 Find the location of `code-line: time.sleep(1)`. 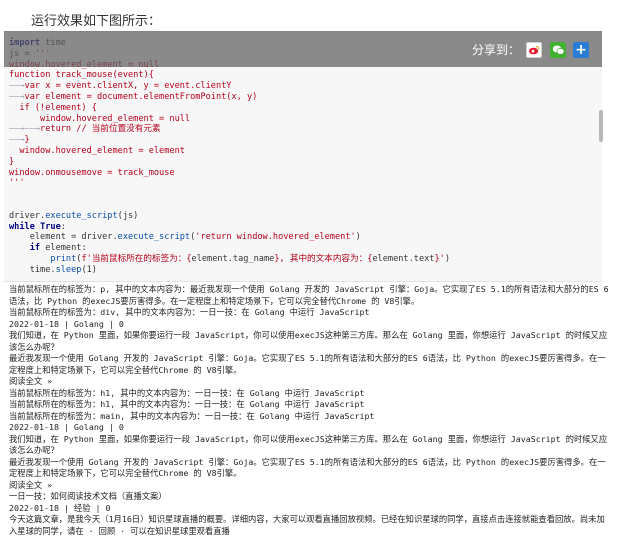

code-line: time.sleep(1) is located at coordinates (305, 270).